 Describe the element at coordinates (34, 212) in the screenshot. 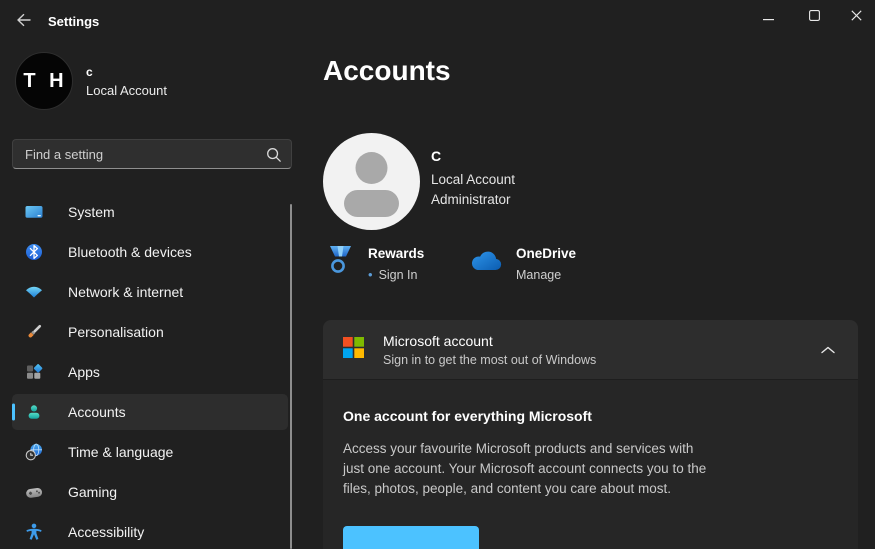

I see `system-icon` at that location.